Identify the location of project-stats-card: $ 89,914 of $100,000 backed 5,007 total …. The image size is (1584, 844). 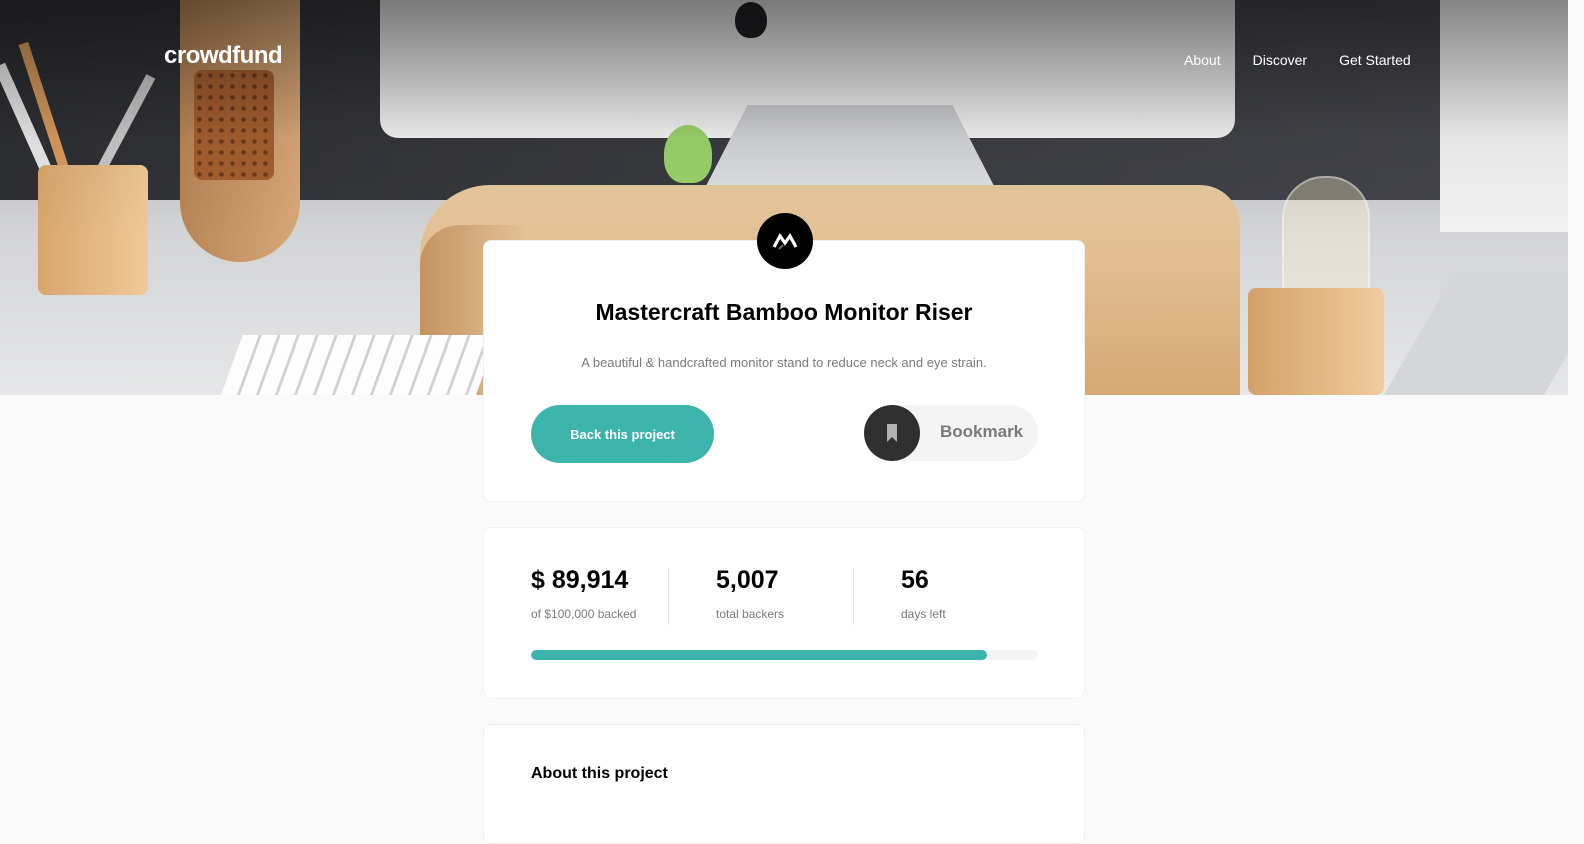
(784, 613).